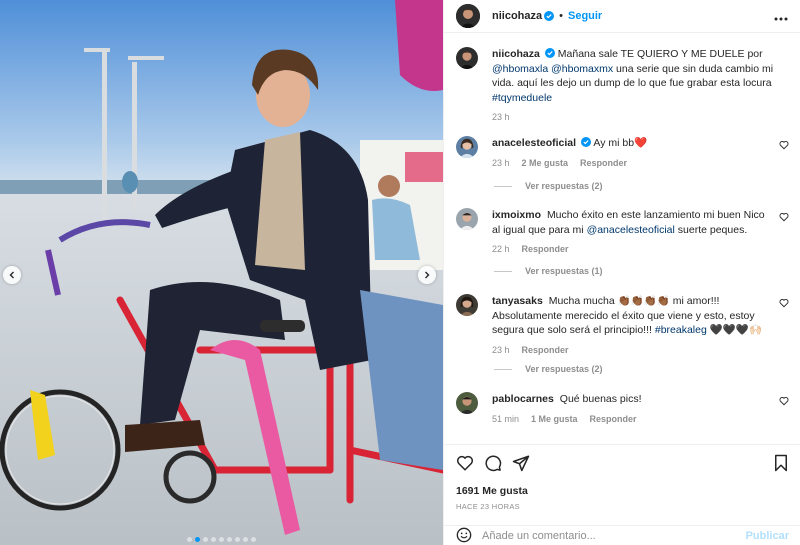 The width and height of the screenshot is (800, 545). I want to click on view-replies-button: Ver respuestas (1), so click(548, 271).